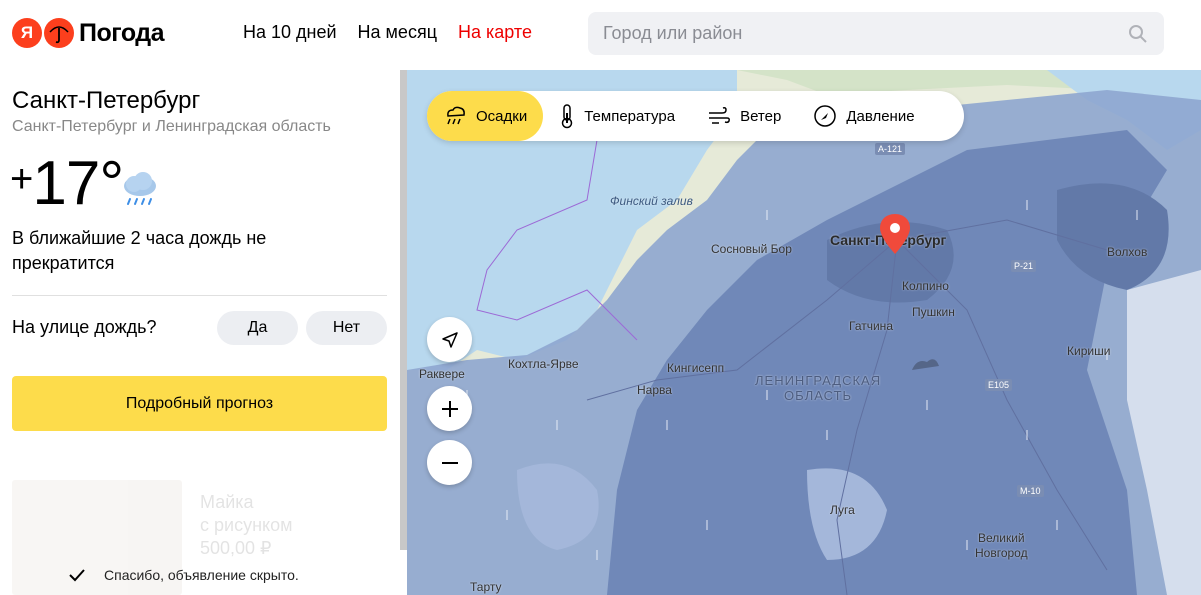 This screenshot has width=1201, height=595. I want to click on road-badge: Р-21, so click(1024, 266).